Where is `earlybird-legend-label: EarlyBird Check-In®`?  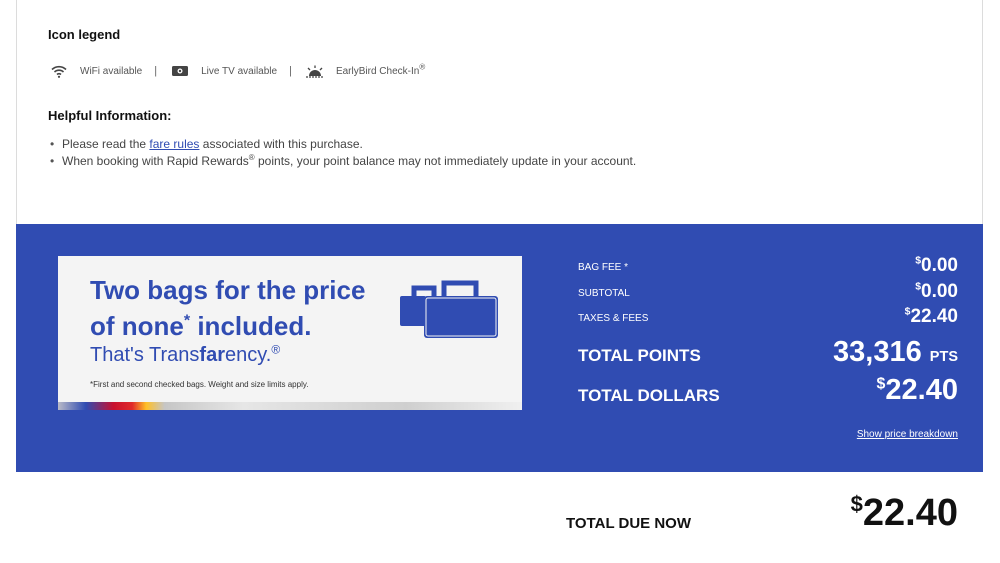 earlybird-legend-label: EarlyBird Check-In® is located at coordinates (380, 69).